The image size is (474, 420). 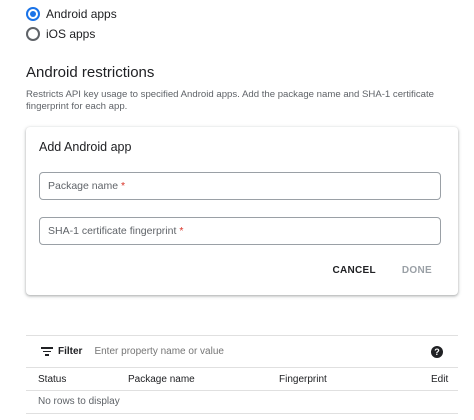 What do you see at coordinates (439, 379) in the screenshot?
I see `column-header-edit: Edit` at bounding box center [439, 379].